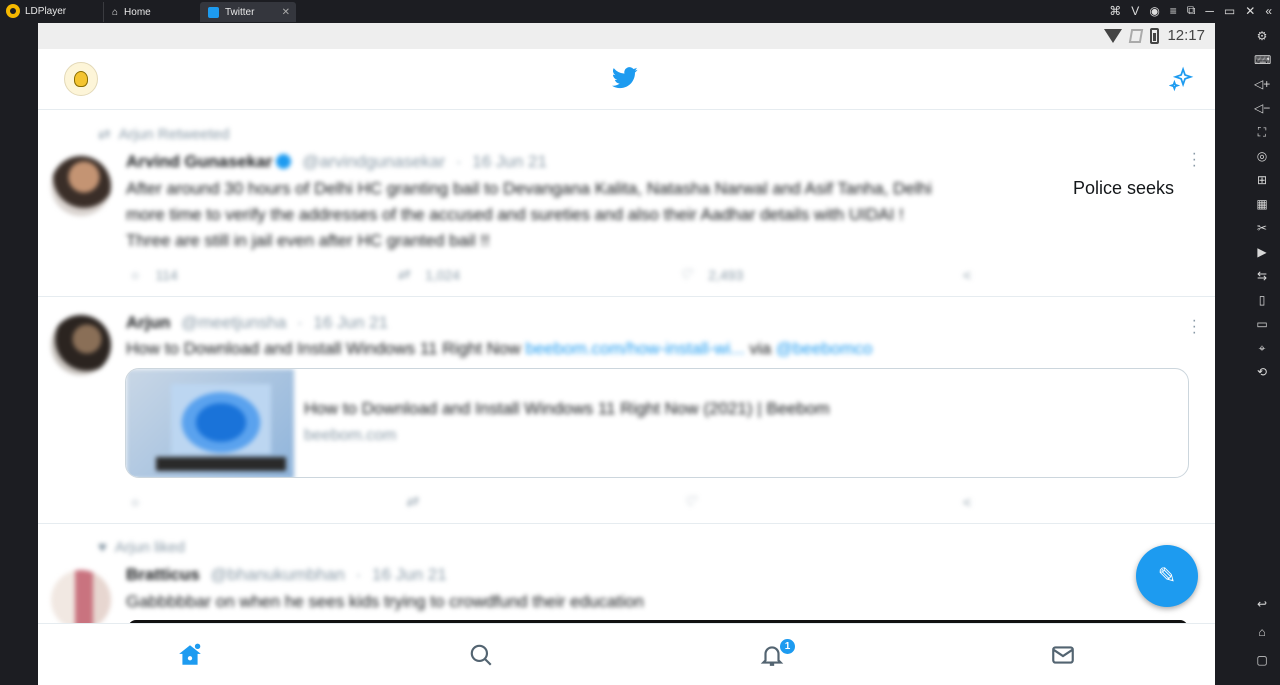  I want to click on scissors-icon: ✂, so click(1262, 228).